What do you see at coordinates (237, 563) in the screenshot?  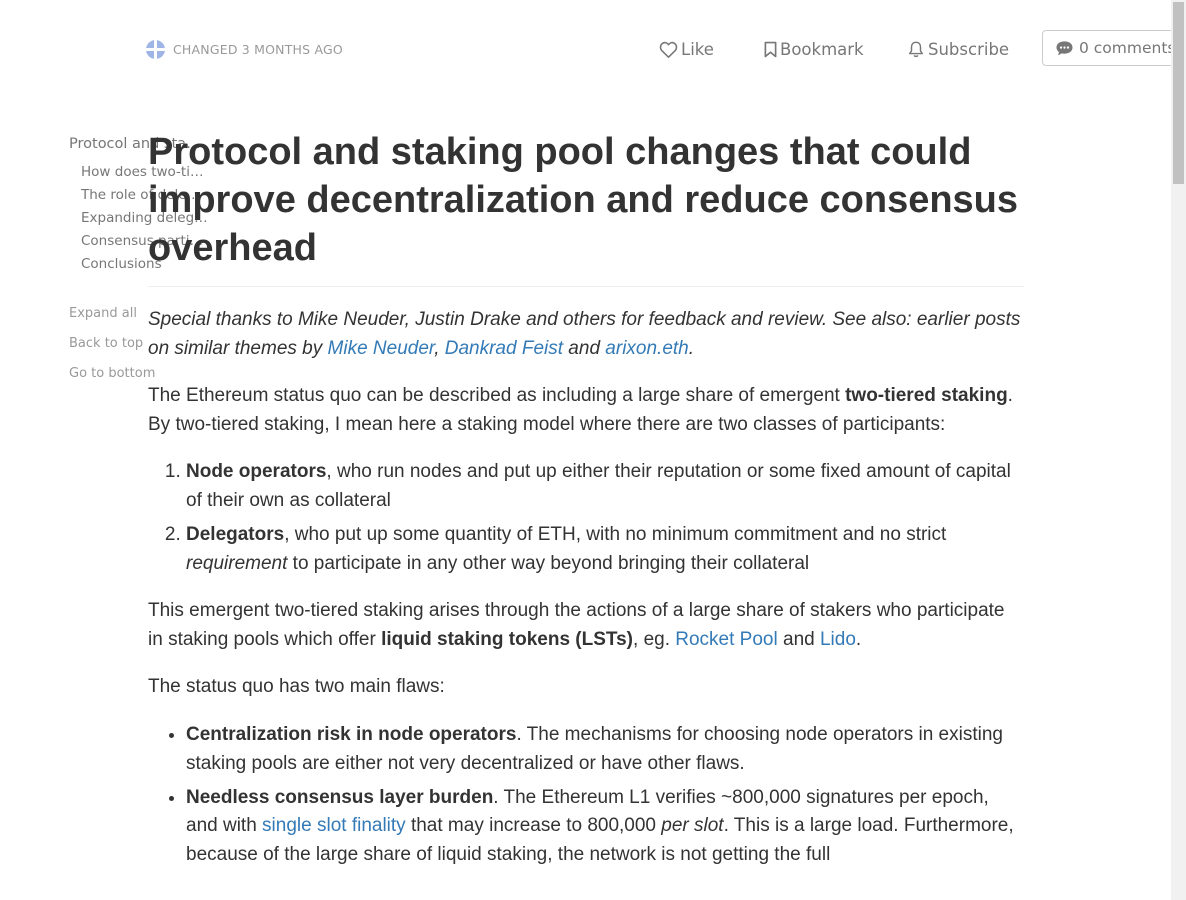 I see `list-item-emphasis: requirement` at bounding box center [237, 563].